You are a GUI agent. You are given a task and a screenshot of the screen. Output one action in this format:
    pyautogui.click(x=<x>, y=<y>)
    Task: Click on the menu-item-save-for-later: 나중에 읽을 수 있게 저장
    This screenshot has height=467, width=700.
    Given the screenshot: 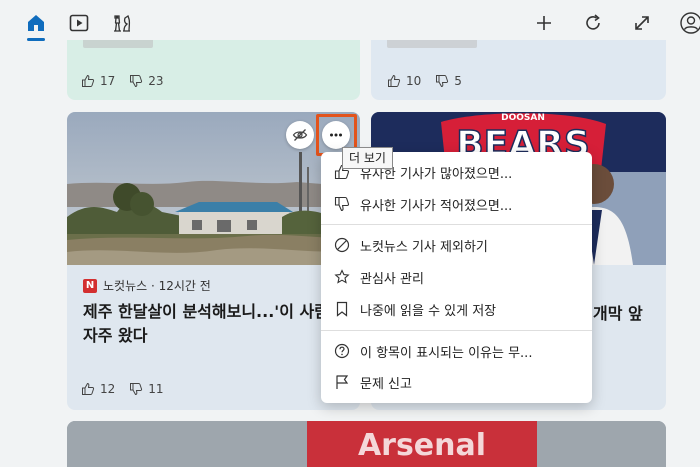 What is the action you would take?
    pyautogui.click(x=456, y=309)
    